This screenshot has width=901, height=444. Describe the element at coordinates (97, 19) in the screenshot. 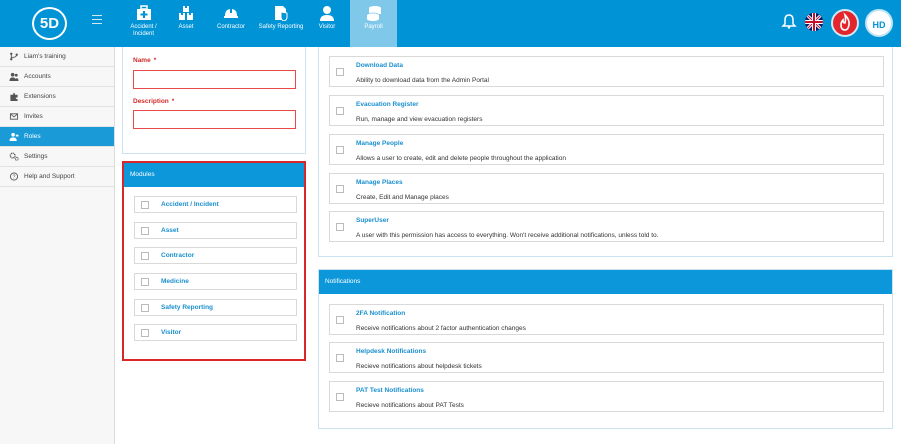

I see `menu-toggle-icon` at that location.